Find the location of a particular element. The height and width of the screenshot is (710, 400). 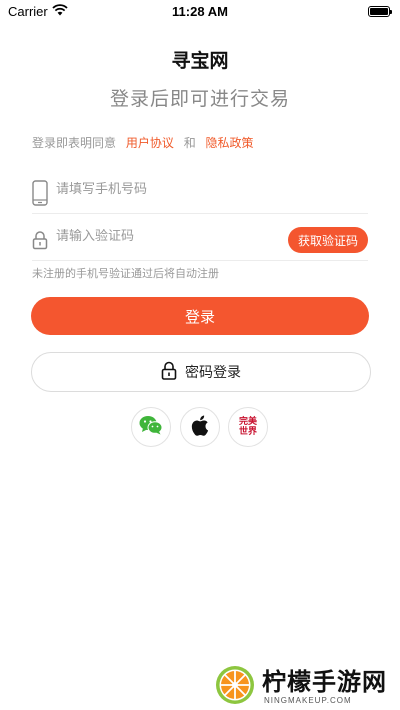

user-agreement-link: 用户协议 is located at coordinates (150, 143).